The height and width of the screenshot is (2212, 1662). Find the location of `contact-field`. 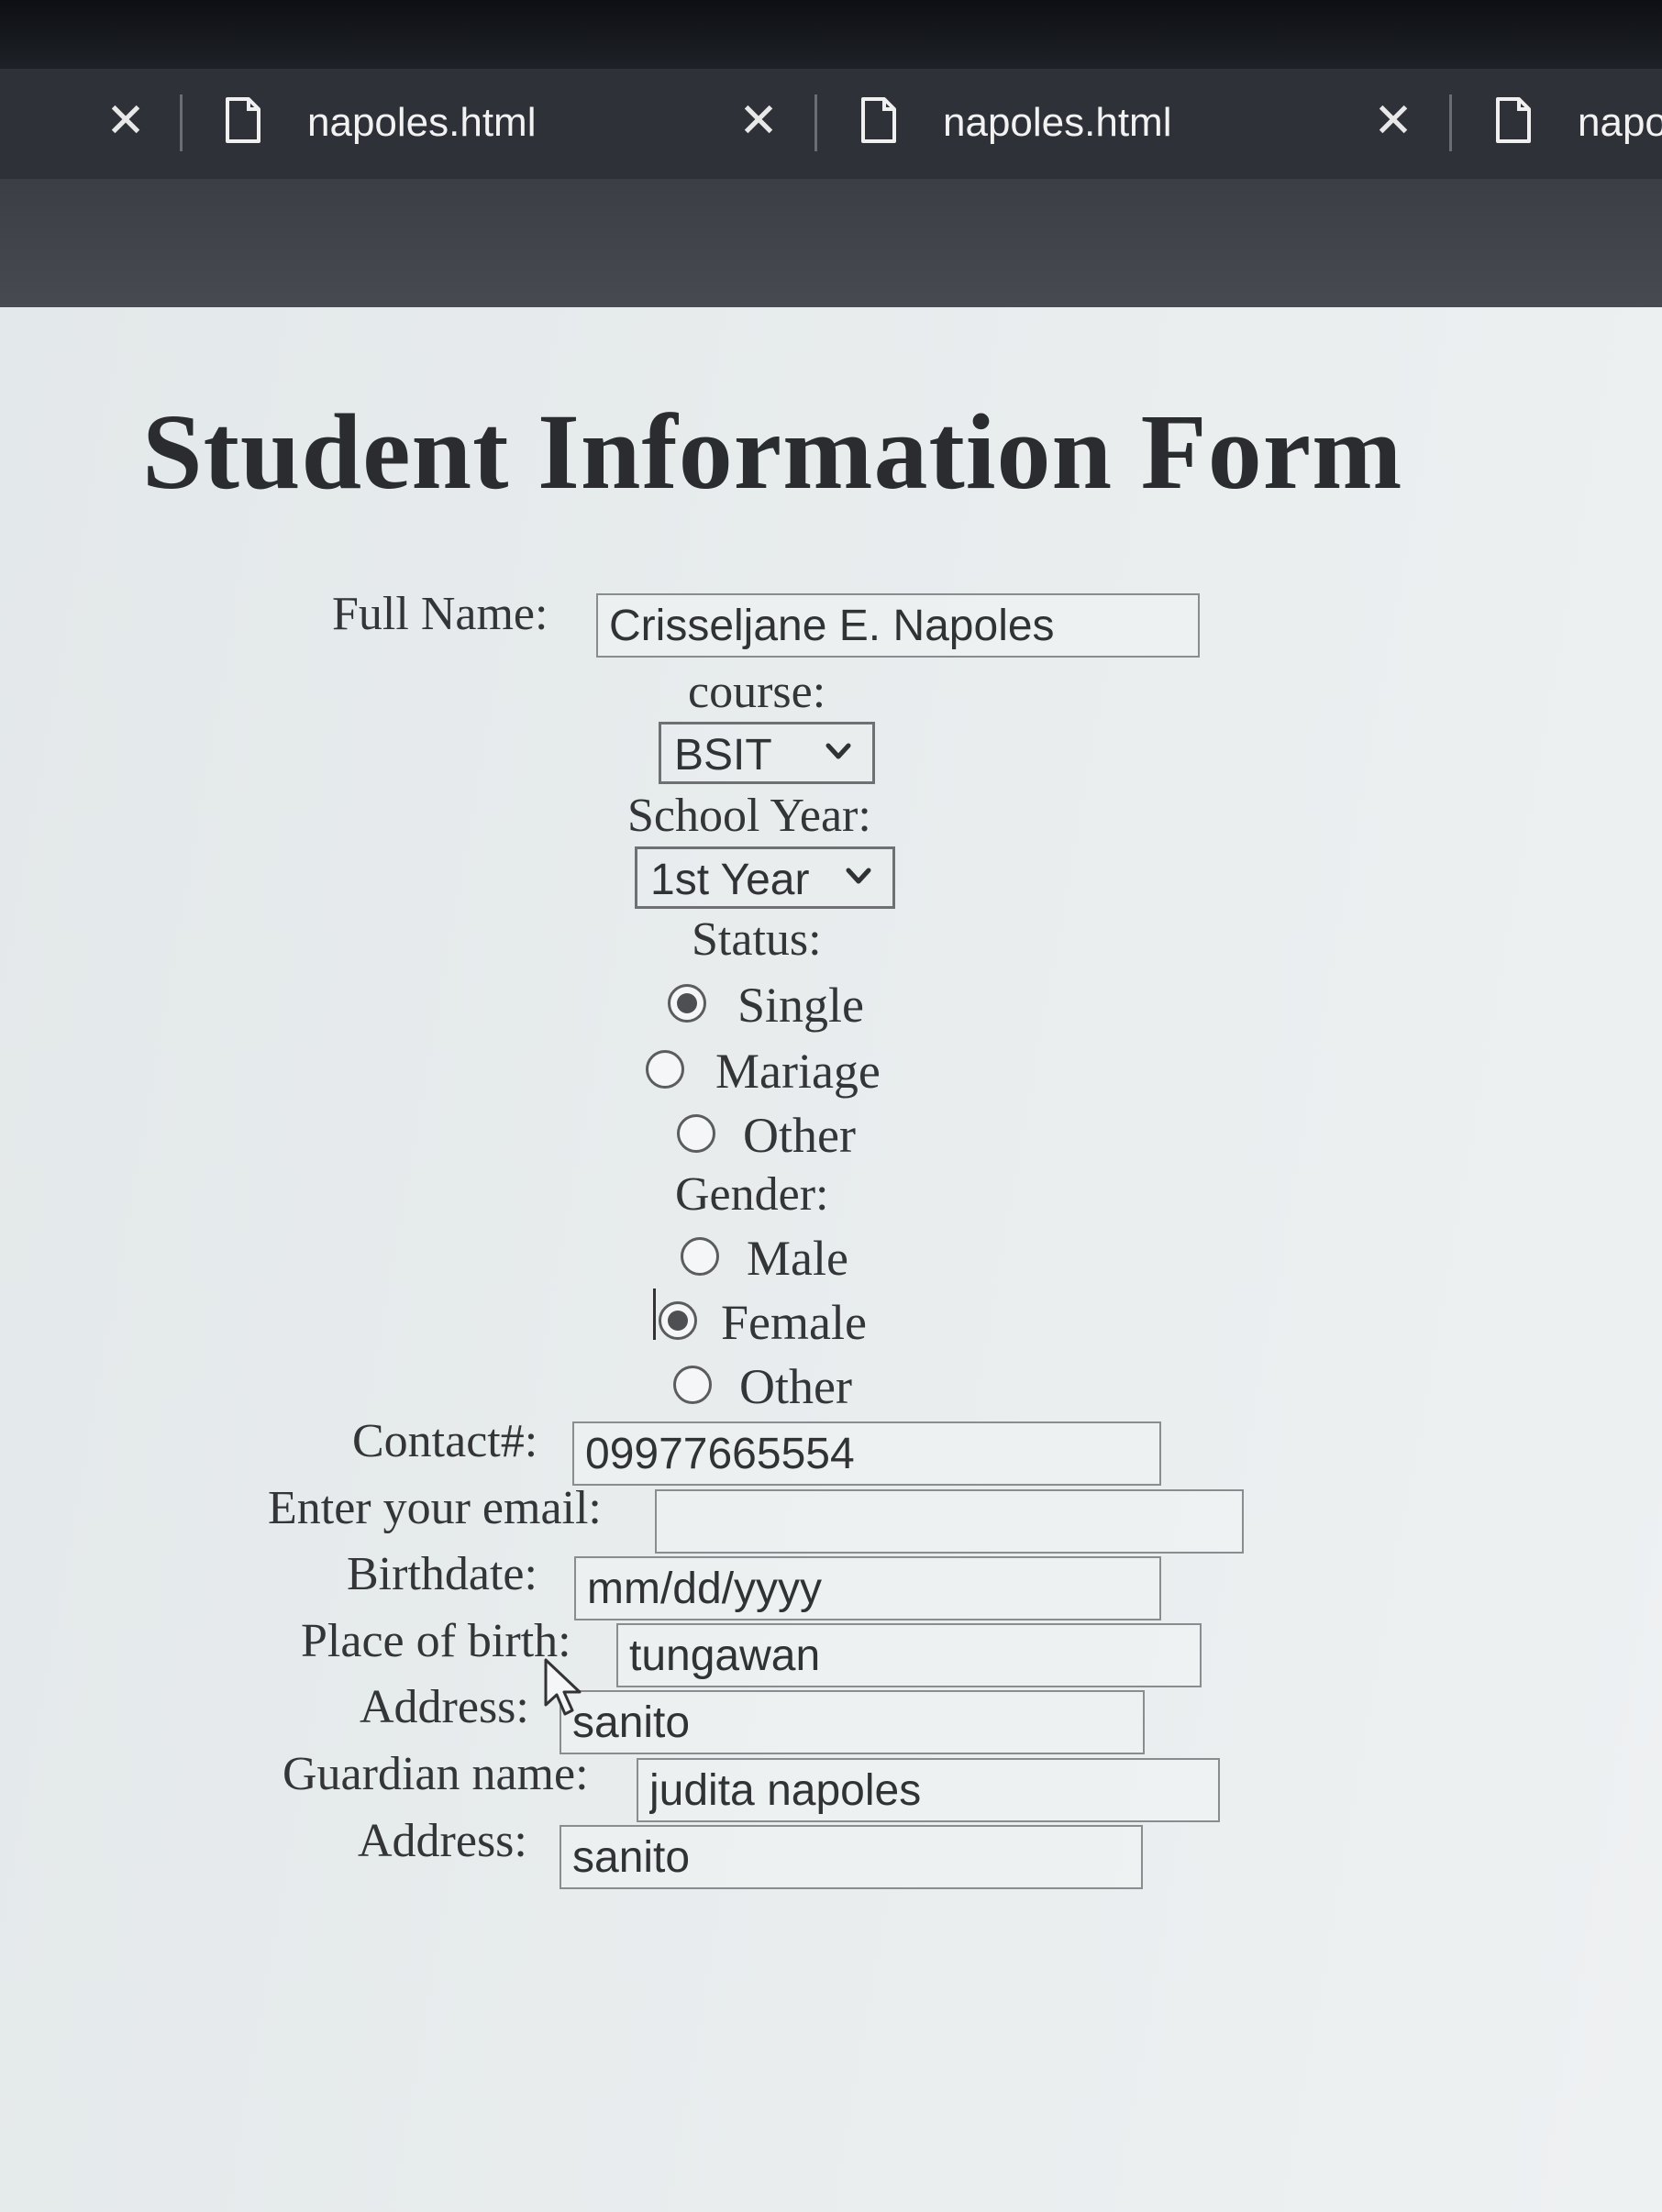

contact-field is located at coordinates (866, 1454).